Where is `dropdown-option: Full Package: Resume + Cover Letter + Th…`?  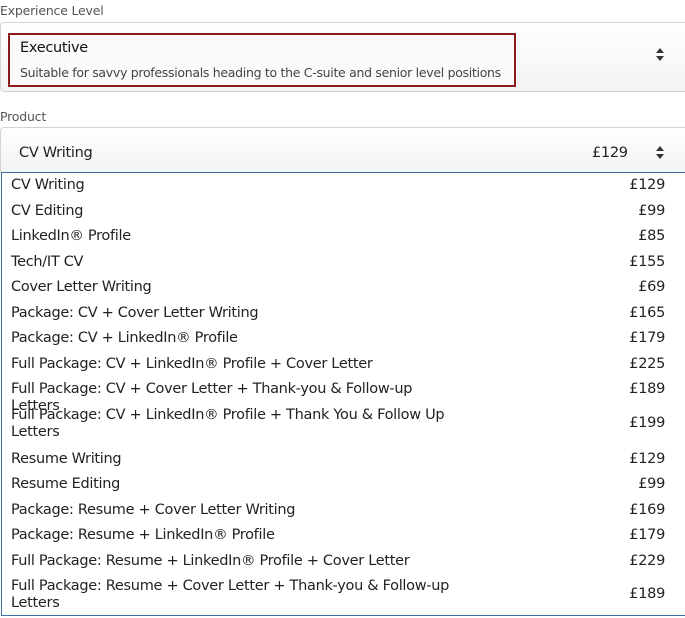 dropdown-option: Full Package: Resume + Cover Letter + Th… is located at coordinates (338, 595).